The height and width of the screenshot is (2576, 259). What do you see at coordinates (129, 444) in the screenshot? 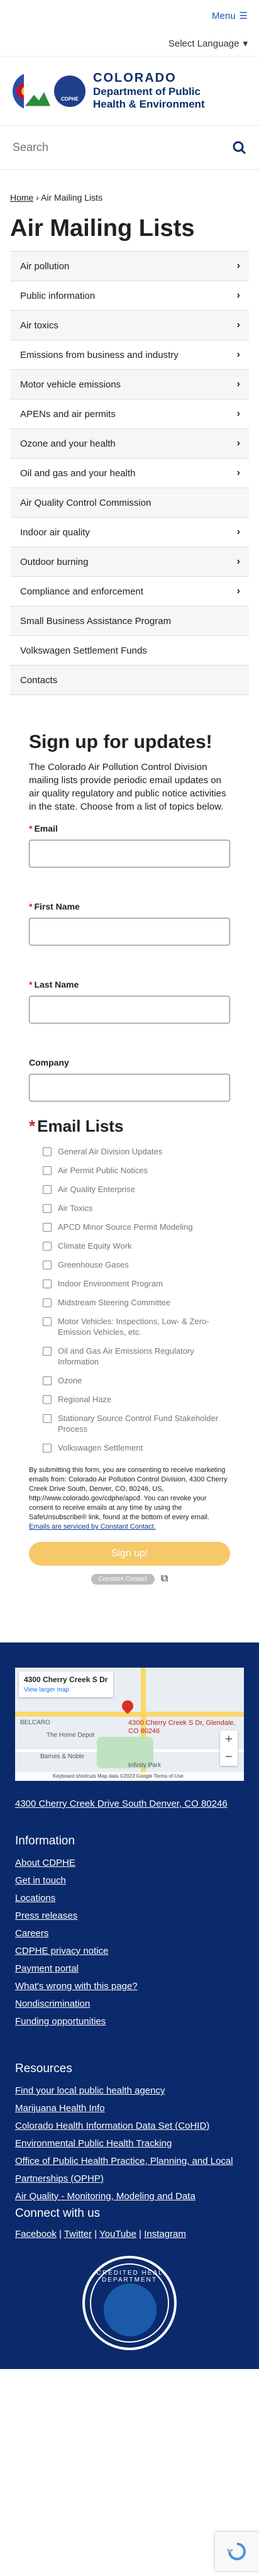
I see `nav-item: Ozone and your health ›` at bounding box center [129, 444].